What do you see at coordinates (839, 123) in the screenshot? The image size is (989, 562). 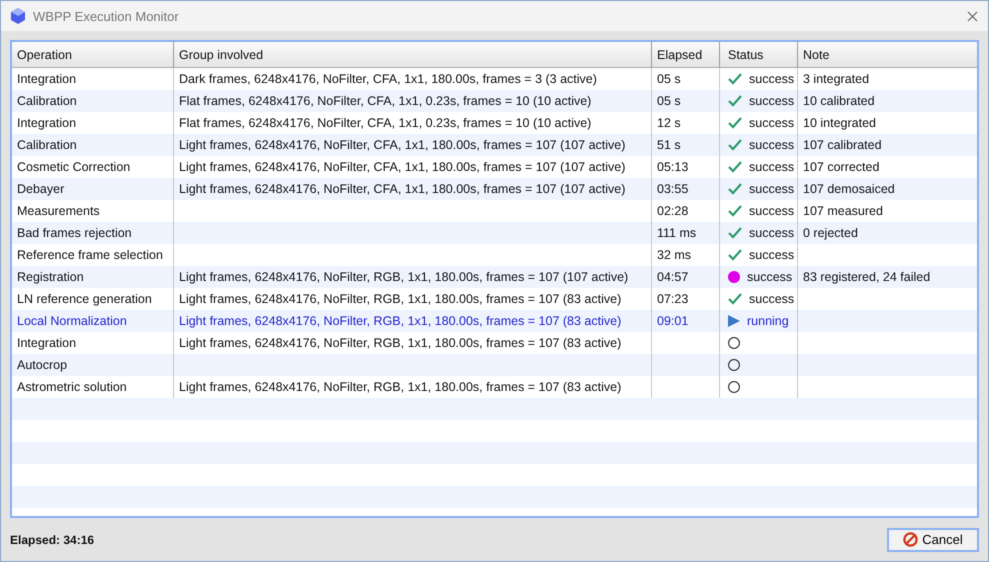 I see `note-cell: 10 integrated` at bounding box center [839, 123].